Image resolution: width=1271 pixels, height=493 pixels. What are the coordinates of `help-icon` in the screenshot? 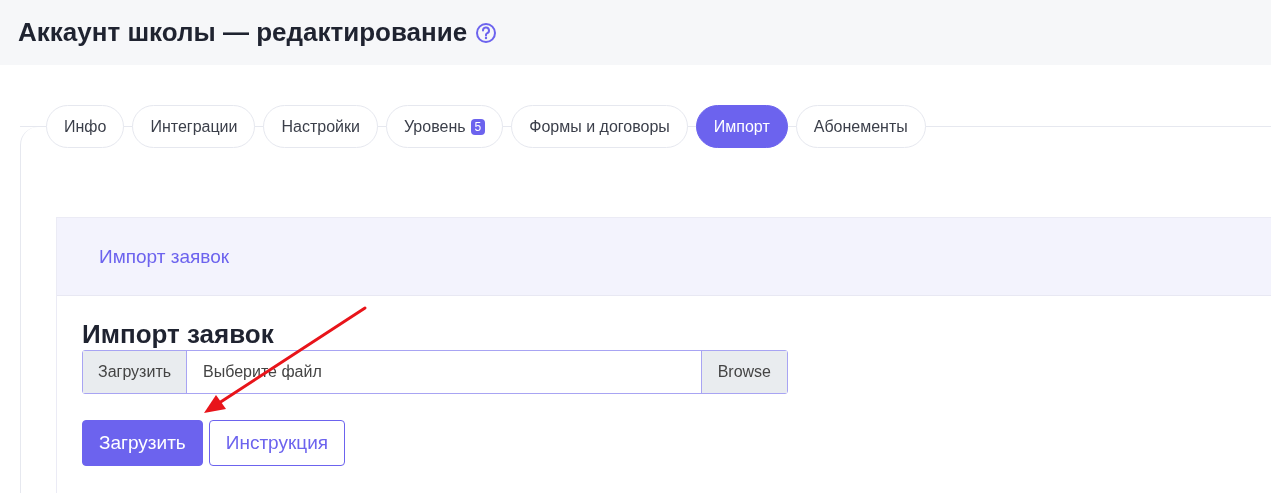 It's located at (486, 32).